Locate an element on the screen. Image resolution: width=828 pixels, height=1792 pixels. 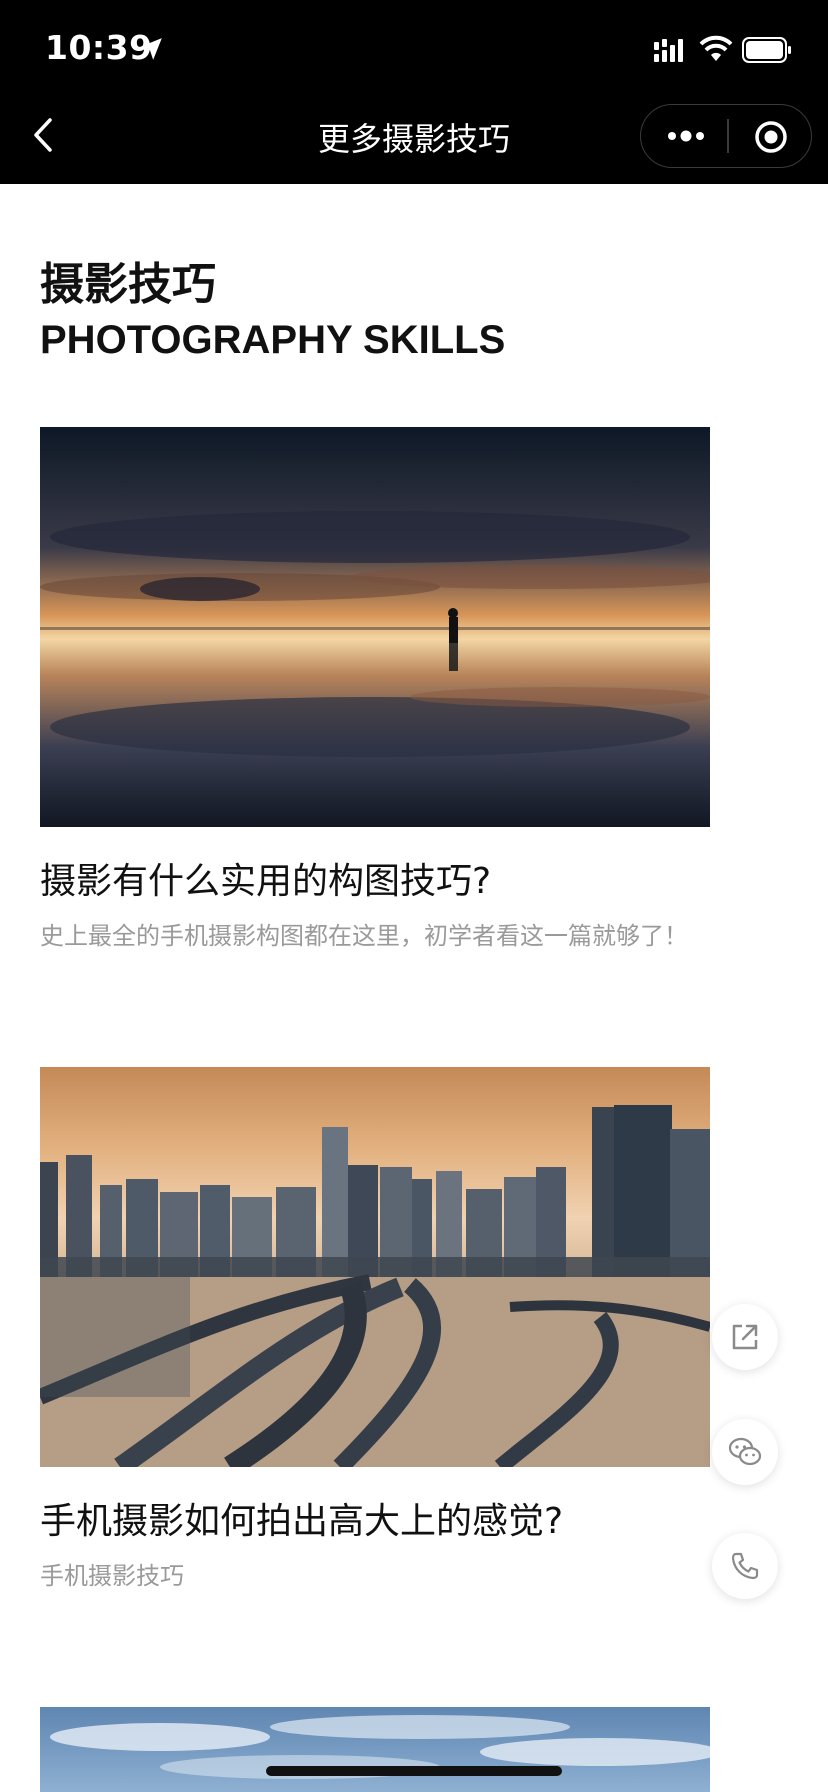
article-3-image is located at coordinates (375, 1749).